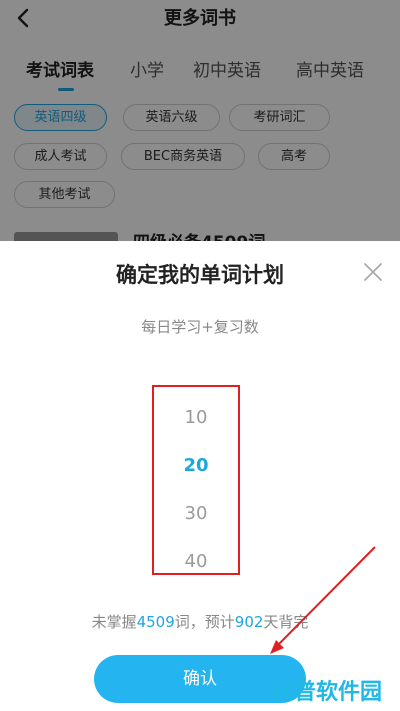 This screenshot has width=400, height=711. I want to click on summary-prefix: 未掌握, so click(114, 622).